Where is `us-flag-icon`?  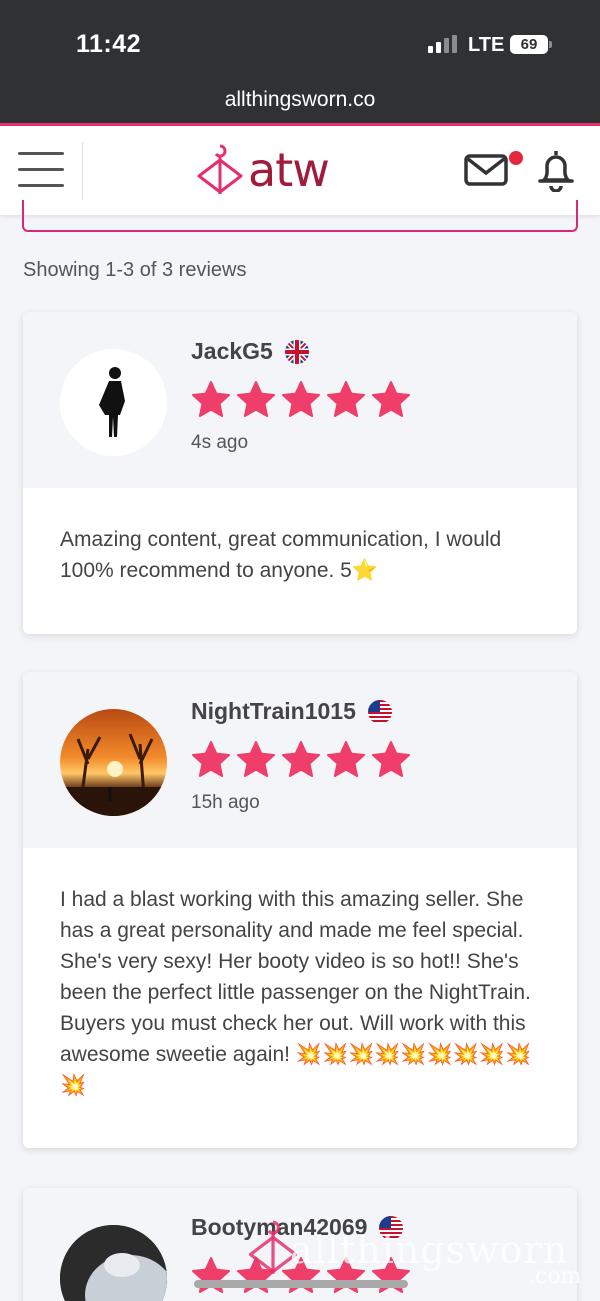
us-flag-icon is located at coordinates (379, 711).